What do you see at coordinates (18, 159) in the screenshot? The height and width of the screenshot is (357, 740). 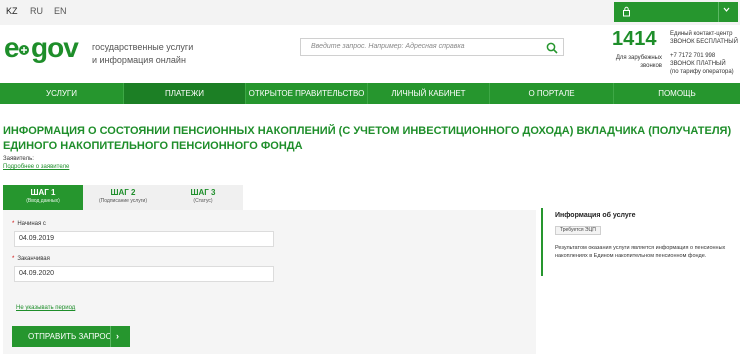 I see `applicant-label: Заявитель:` at bounding box center [18, 159].